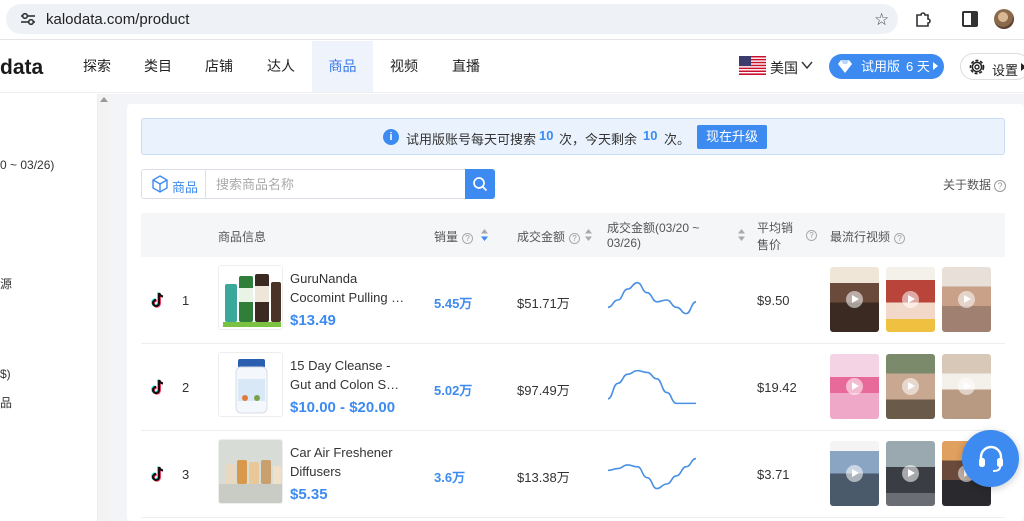 Image resolution: width=1024 pixels, height=521 pixels. I want to click on col-product-info: 商品信息, so click(242, 237).